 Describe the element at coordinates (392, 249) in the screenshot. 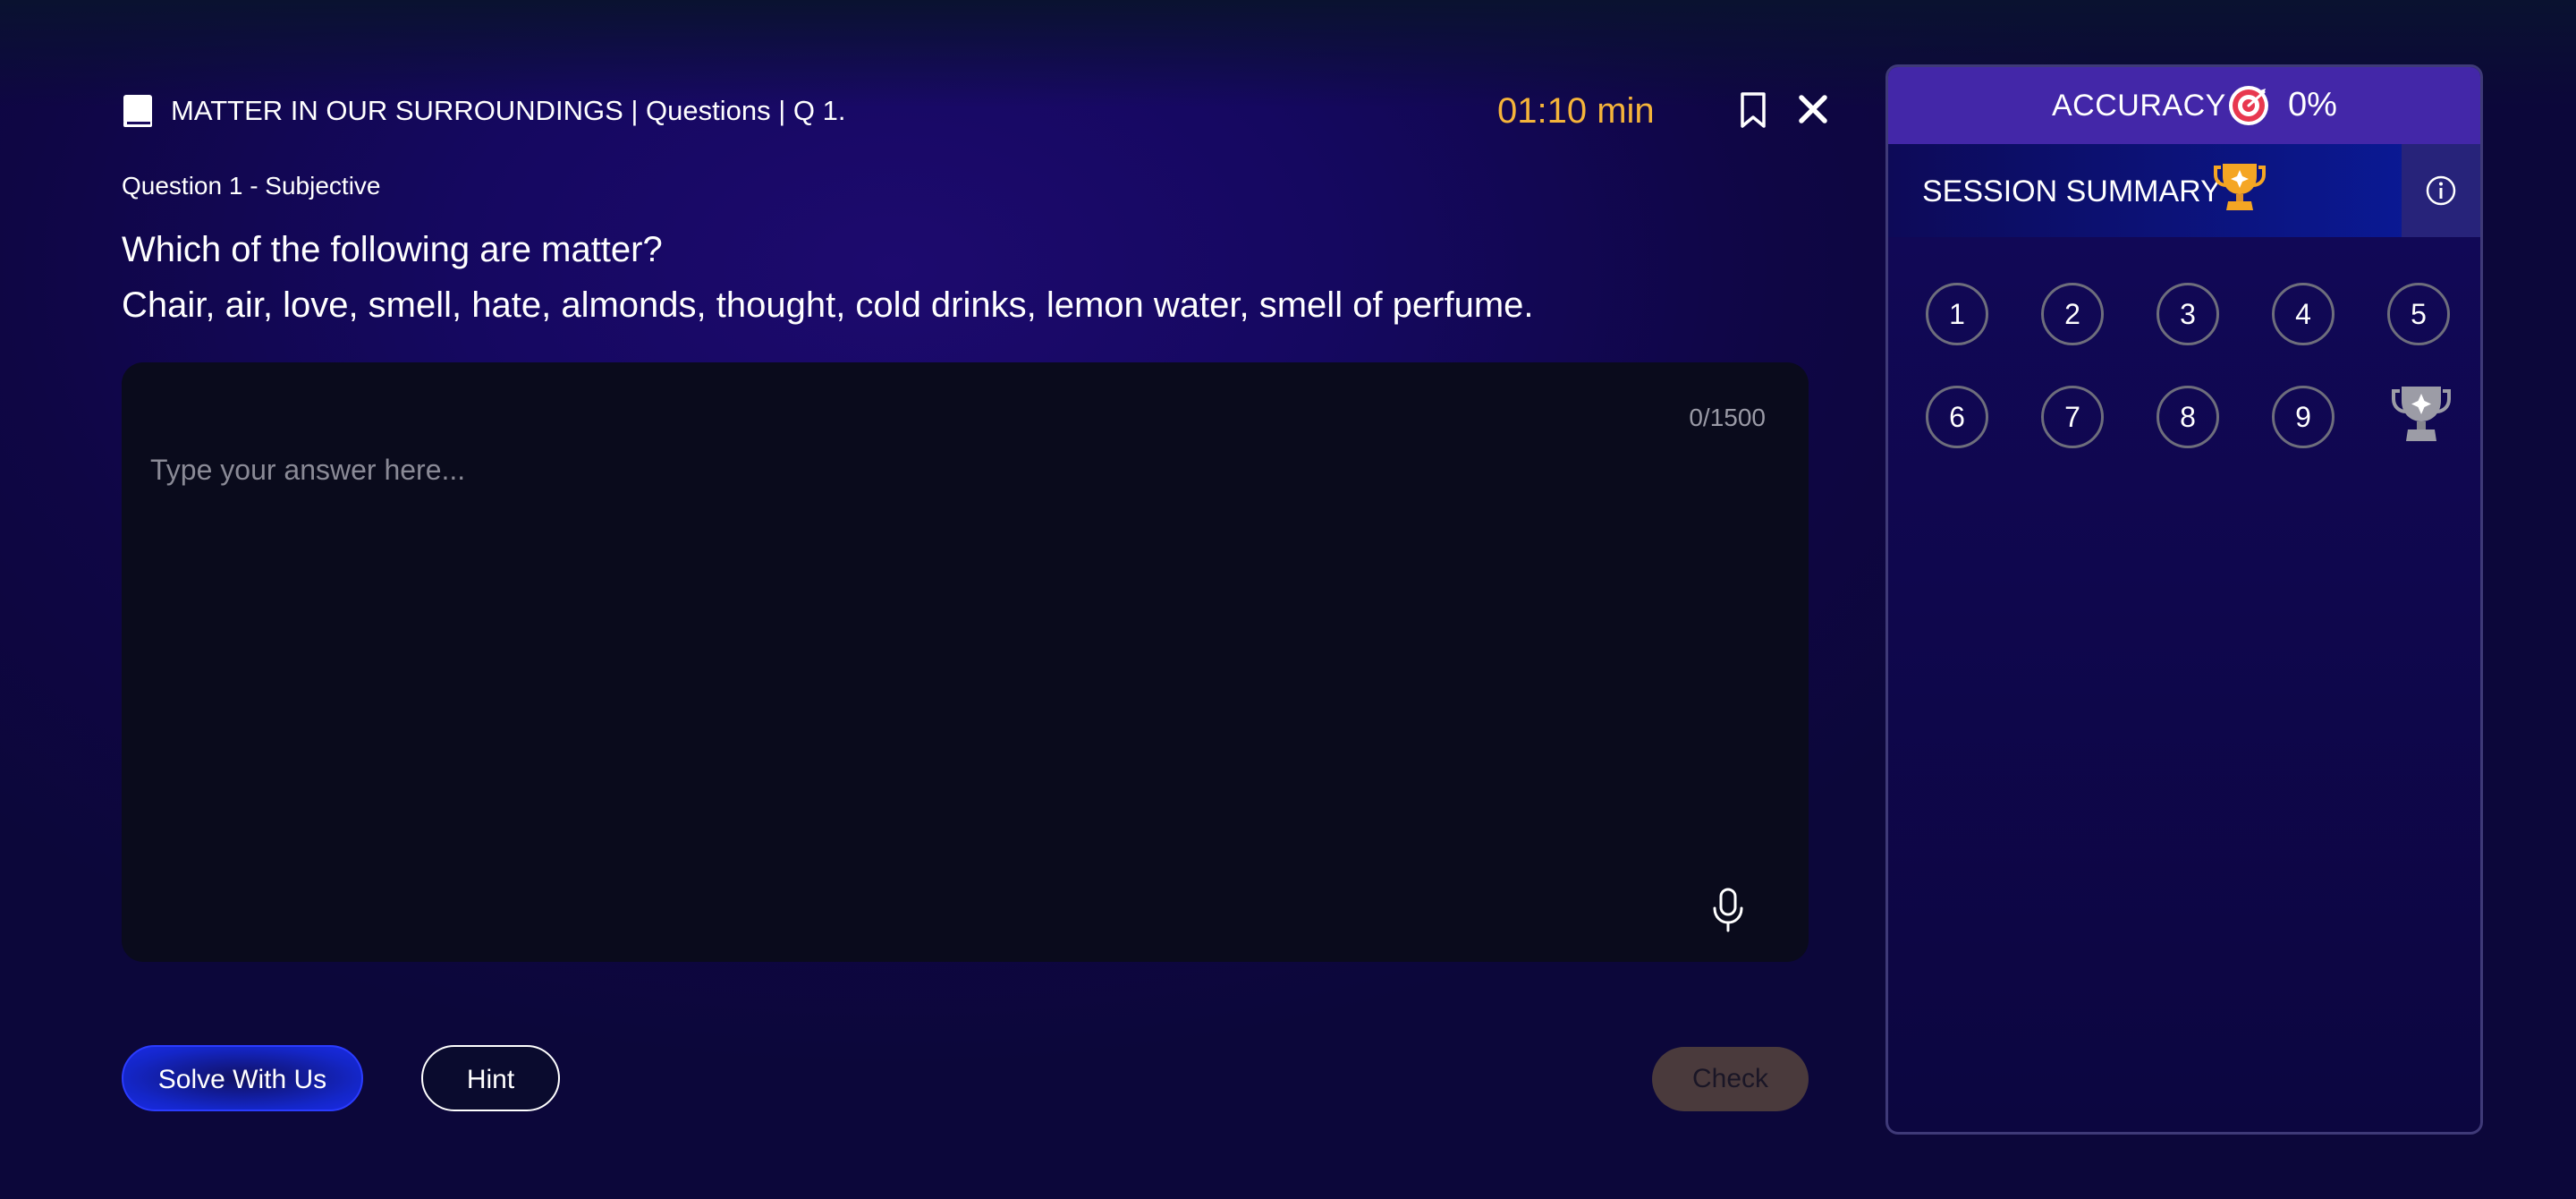

I see `question-text: Which of the following are matter?` at that location.